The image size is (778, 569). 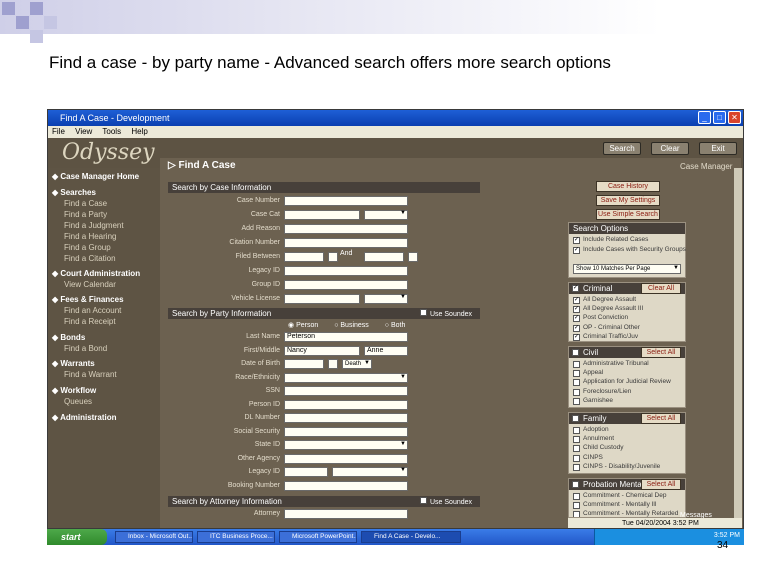 What do you see at coordinates (704, 117) in the screenshot?
I see `minimize-icon: _` at bounding box center [704, 117].